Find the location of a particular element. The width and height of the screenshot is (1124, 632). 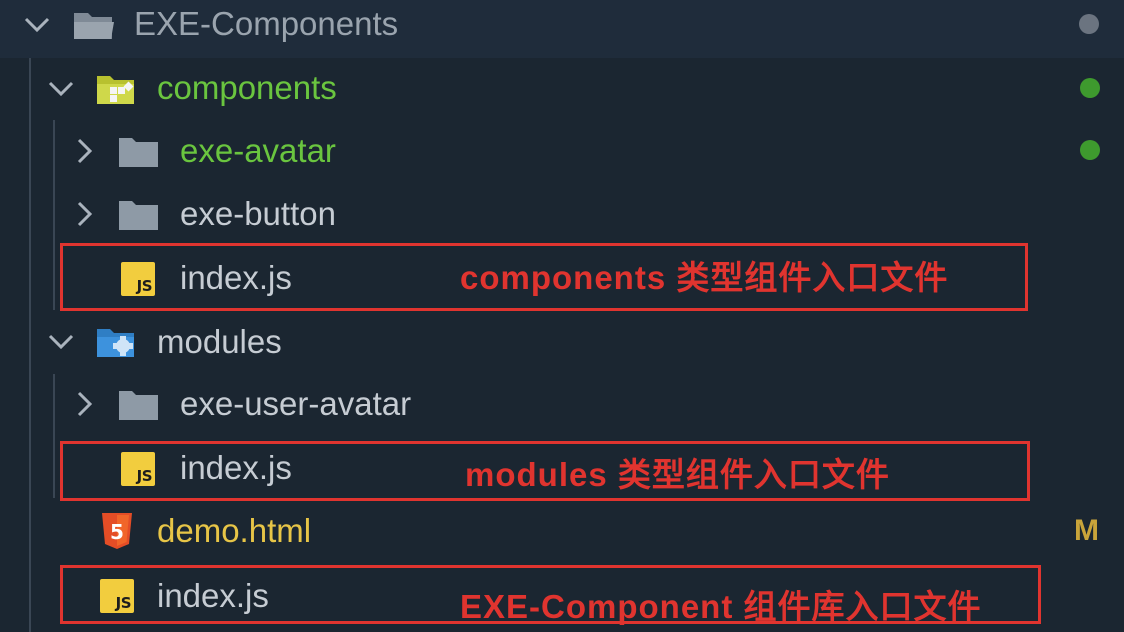

tree-item-label: modules is located at coordinates (219, 341).